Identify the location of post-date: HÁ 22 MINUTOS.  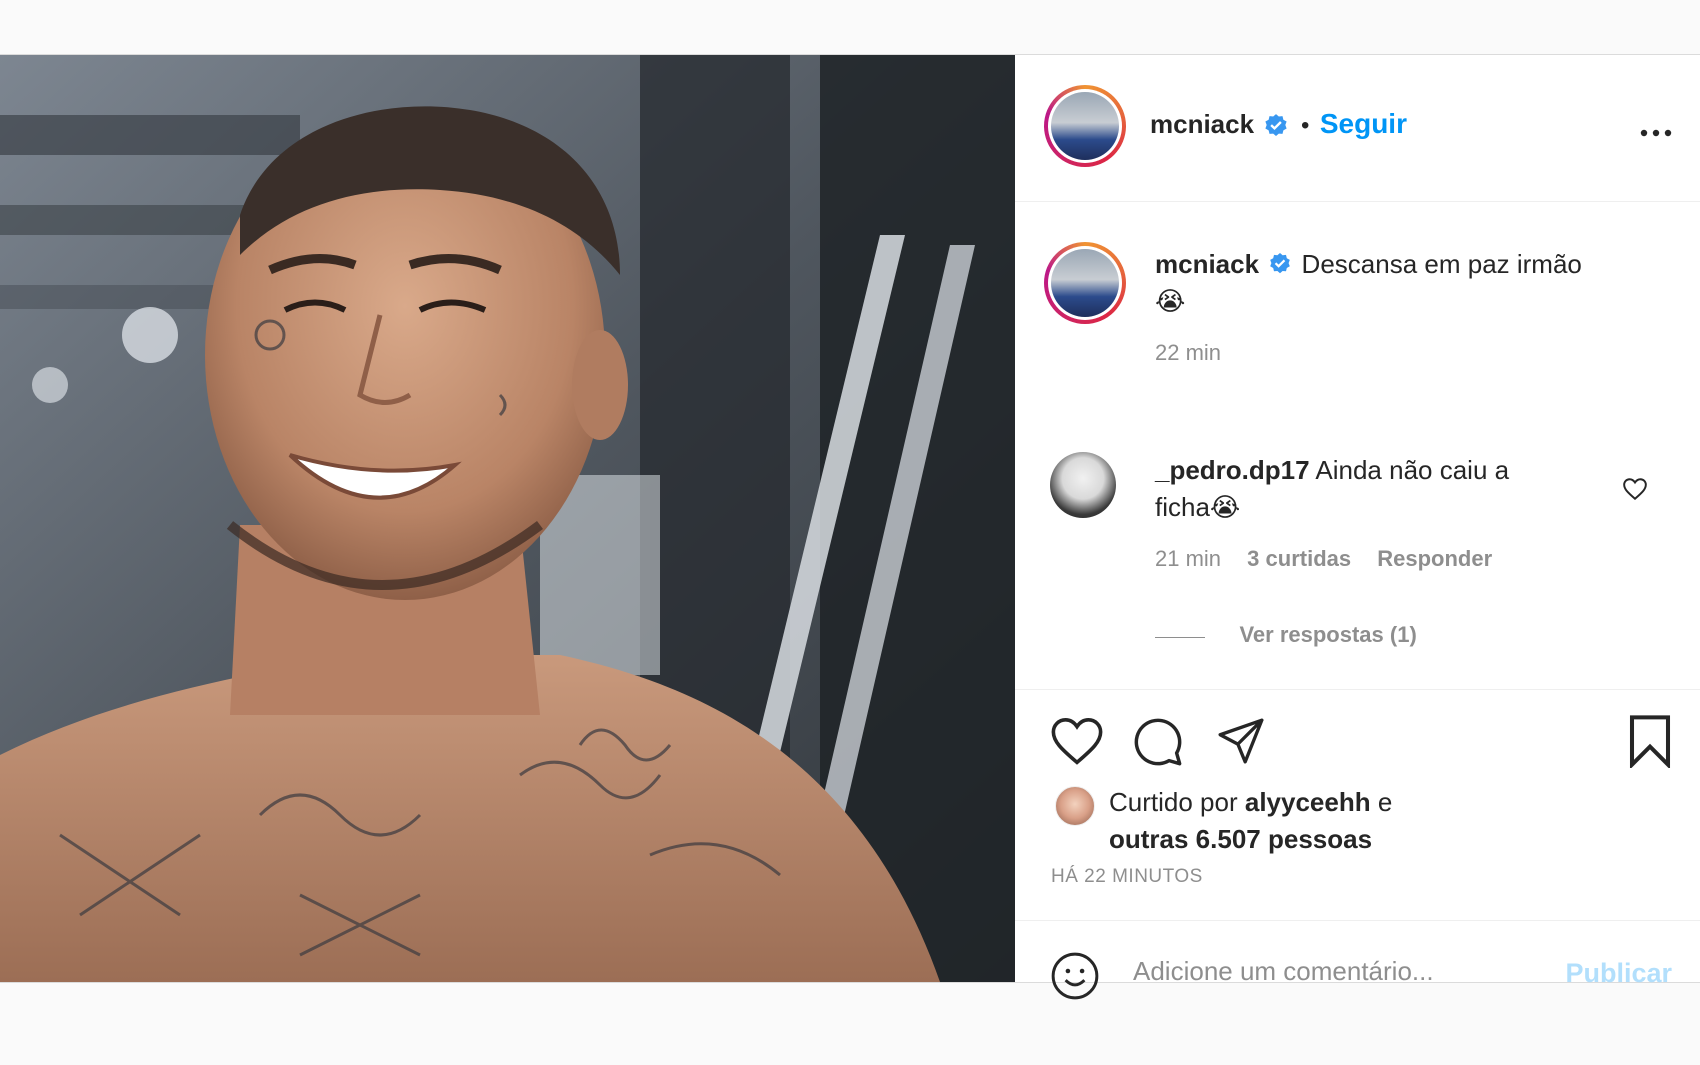
(1127, 876).